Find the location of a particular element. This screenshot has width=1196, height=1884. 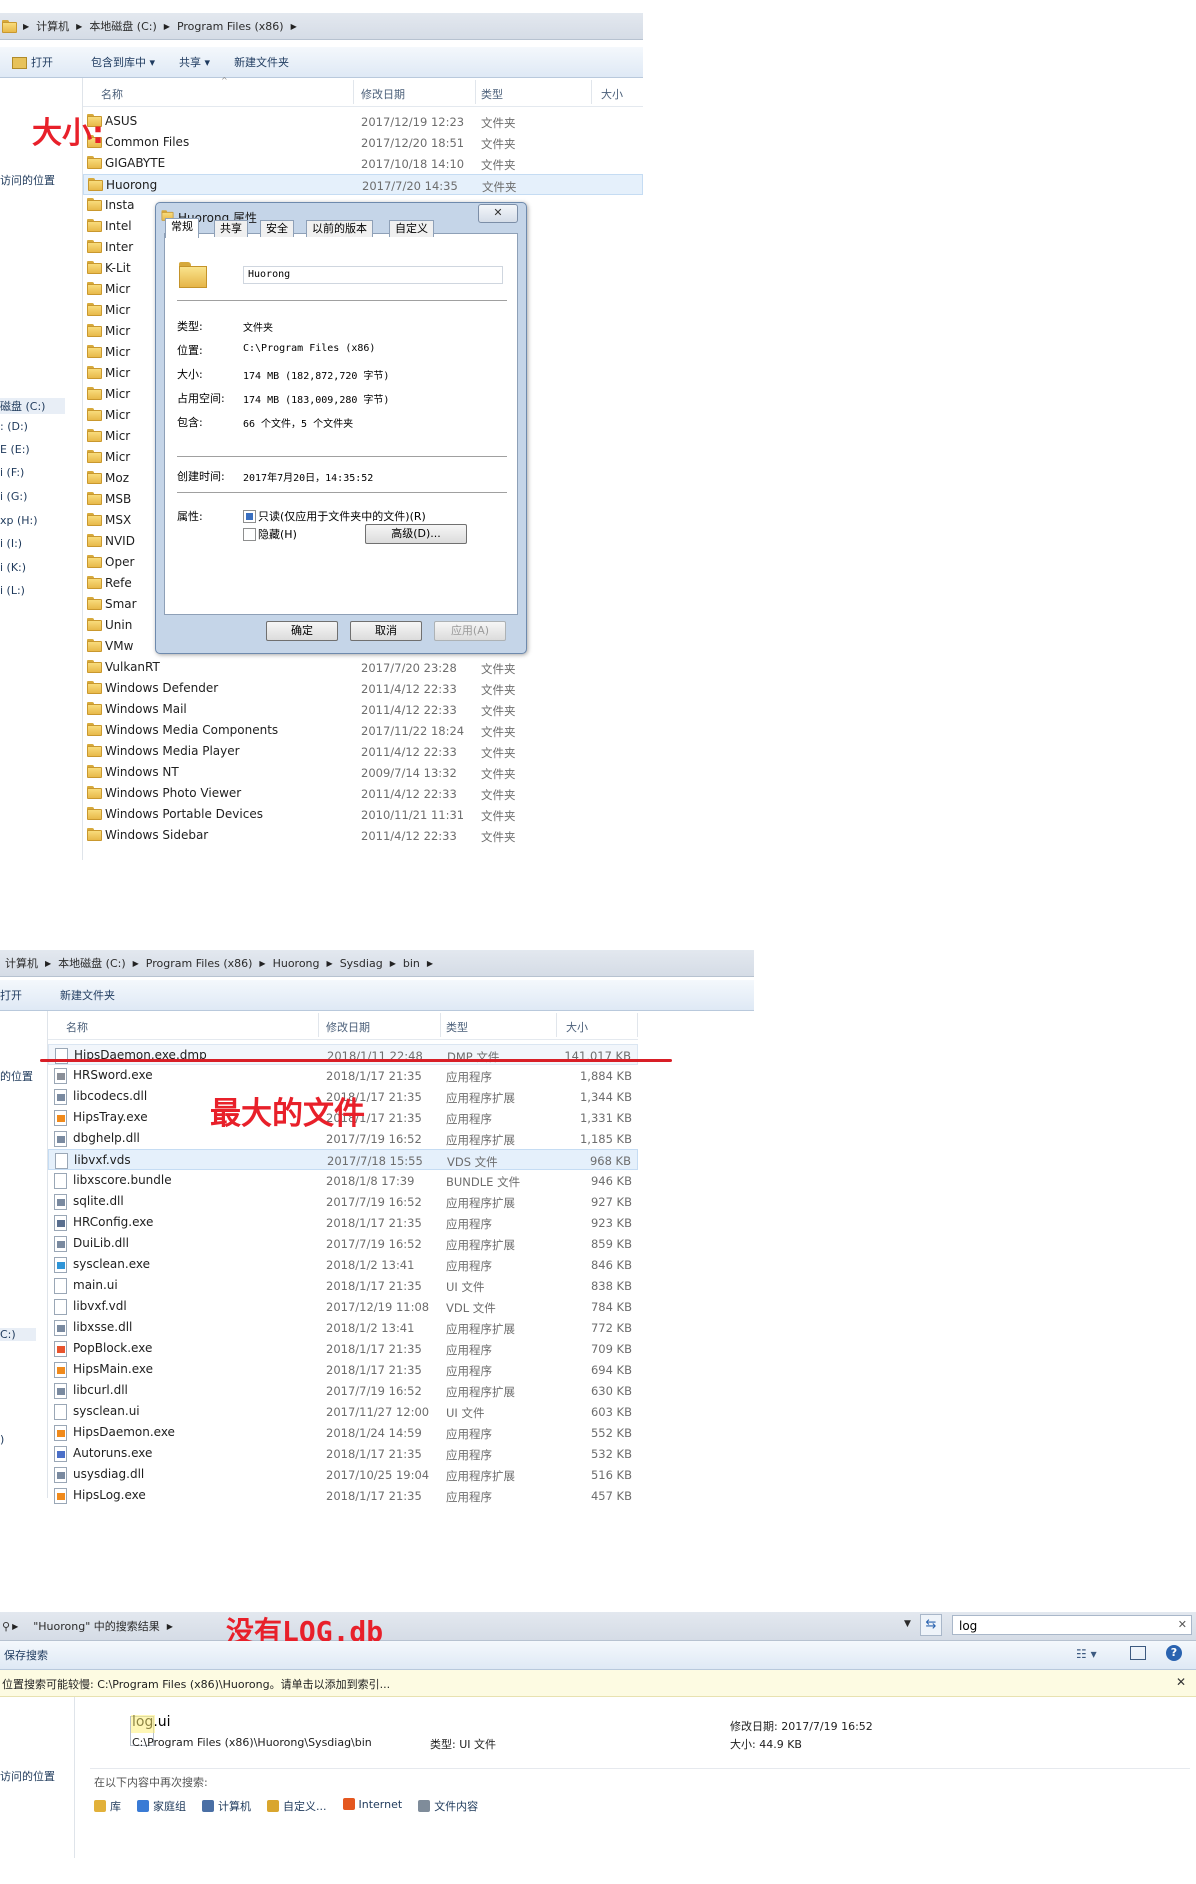

tab-previous-versions: 以前的版本 is located at coordinates (339, 228).